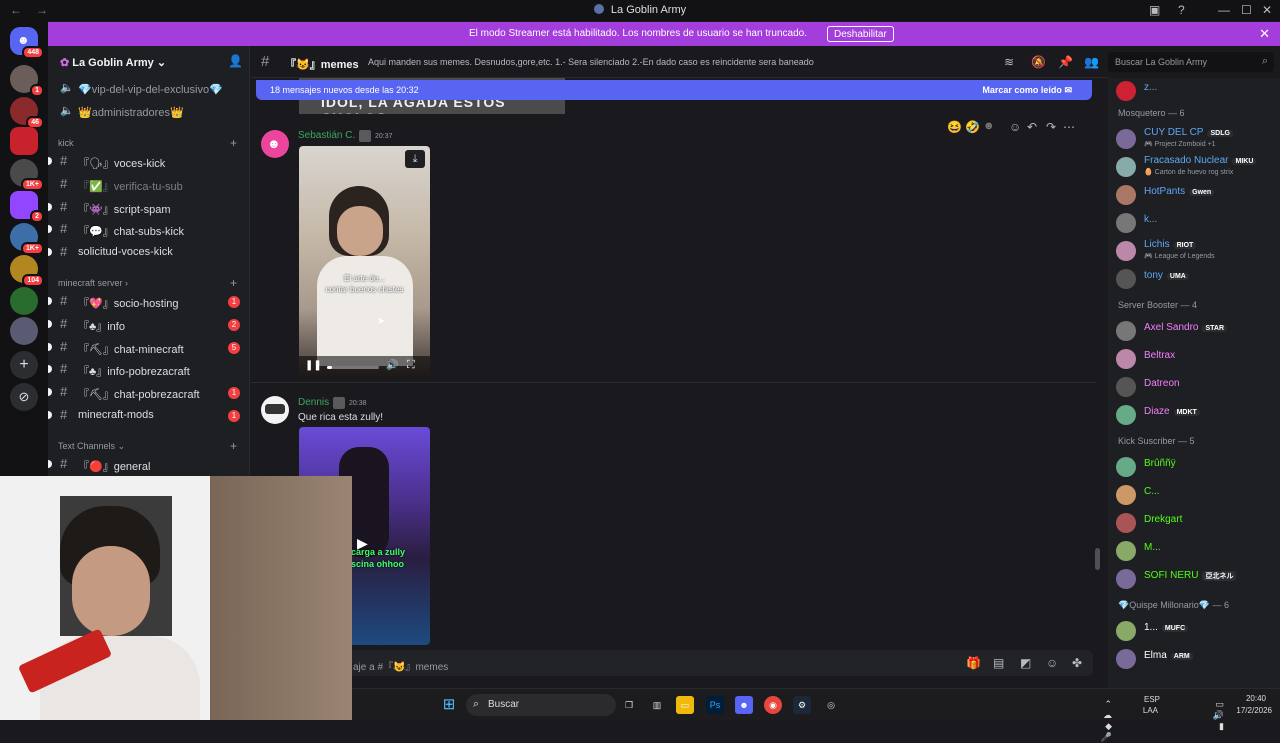  Describe the element at coordinates (1194, 579) in the screenshot. I see `member-item: SOFI NERU 亞北ネル` at that location.